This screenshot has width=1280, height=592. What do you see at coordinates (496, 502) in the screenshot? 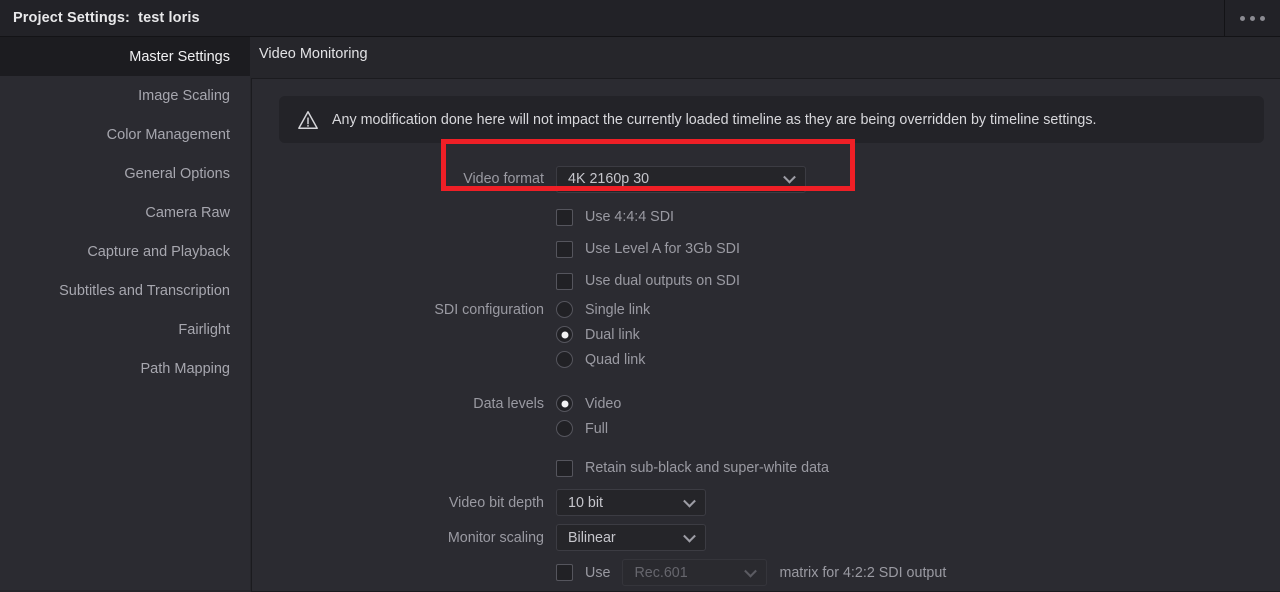
I see `video-bit-depth-label: Video bit depth` at bounding box center [496, 502].